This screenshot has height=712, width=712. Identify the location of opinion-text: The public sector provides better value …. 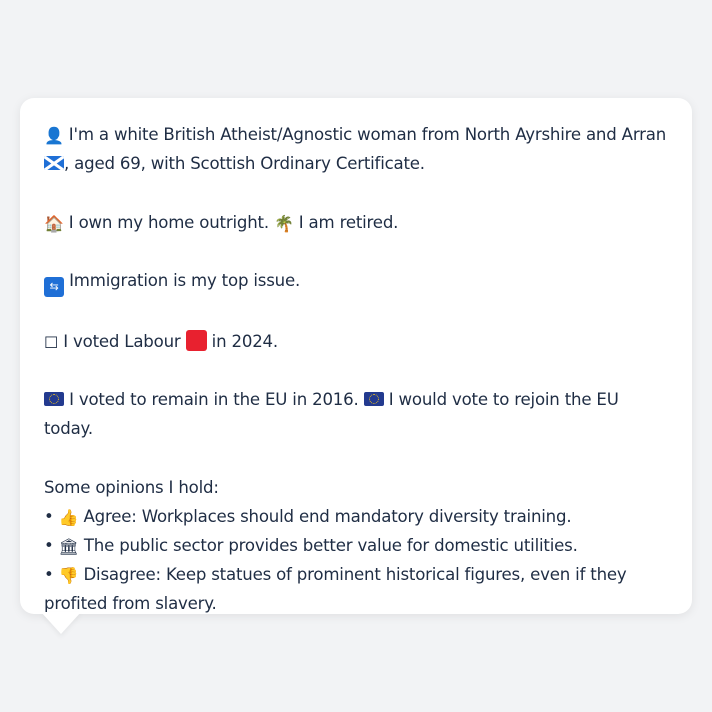
(328, 545).